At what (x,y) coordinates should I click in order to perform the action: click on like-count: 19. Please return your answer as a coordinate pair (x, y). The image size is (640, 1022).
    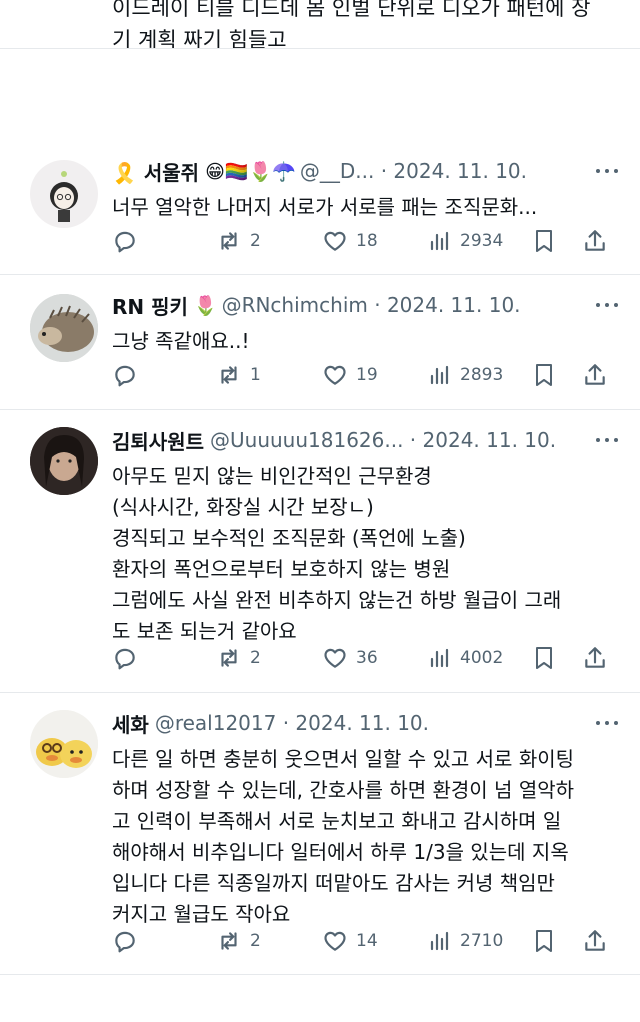
    Looking at the image, I should click on (367, 375).